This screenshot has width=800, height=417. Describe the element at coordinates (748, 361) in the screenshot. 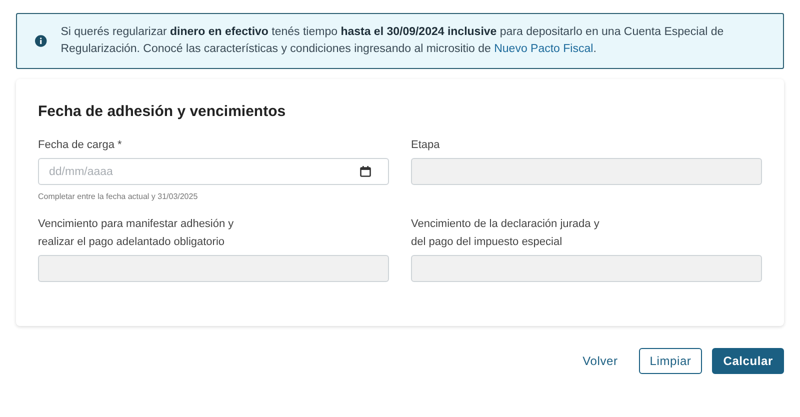

I see `calculate-button: Calcular` at that location.